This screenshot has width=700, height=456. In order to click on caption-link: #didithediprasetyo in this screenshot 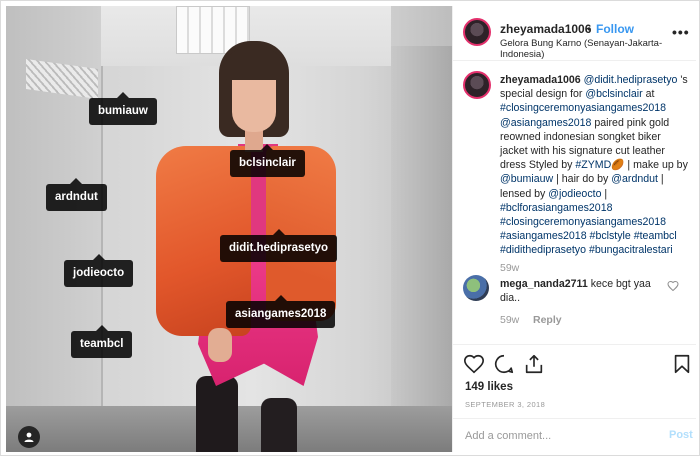, I will do `click(543, 250)`.